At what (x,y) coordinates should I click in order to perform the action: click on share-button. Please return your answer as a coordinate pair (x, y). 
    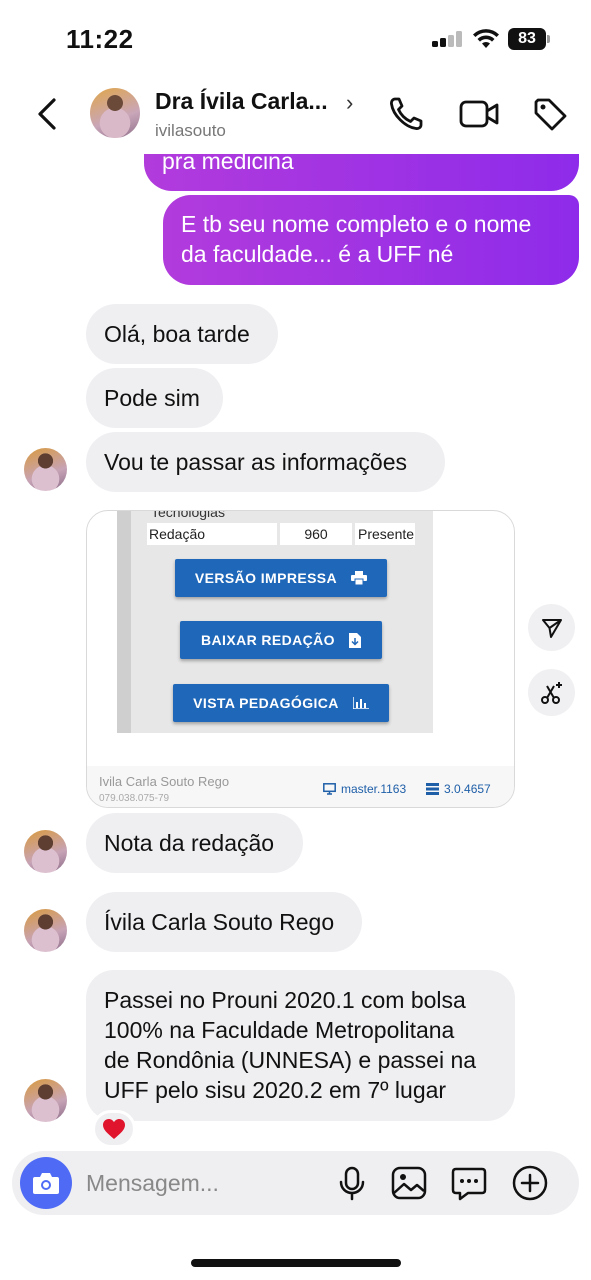
    Looking at the image, I should click on (551, 627).